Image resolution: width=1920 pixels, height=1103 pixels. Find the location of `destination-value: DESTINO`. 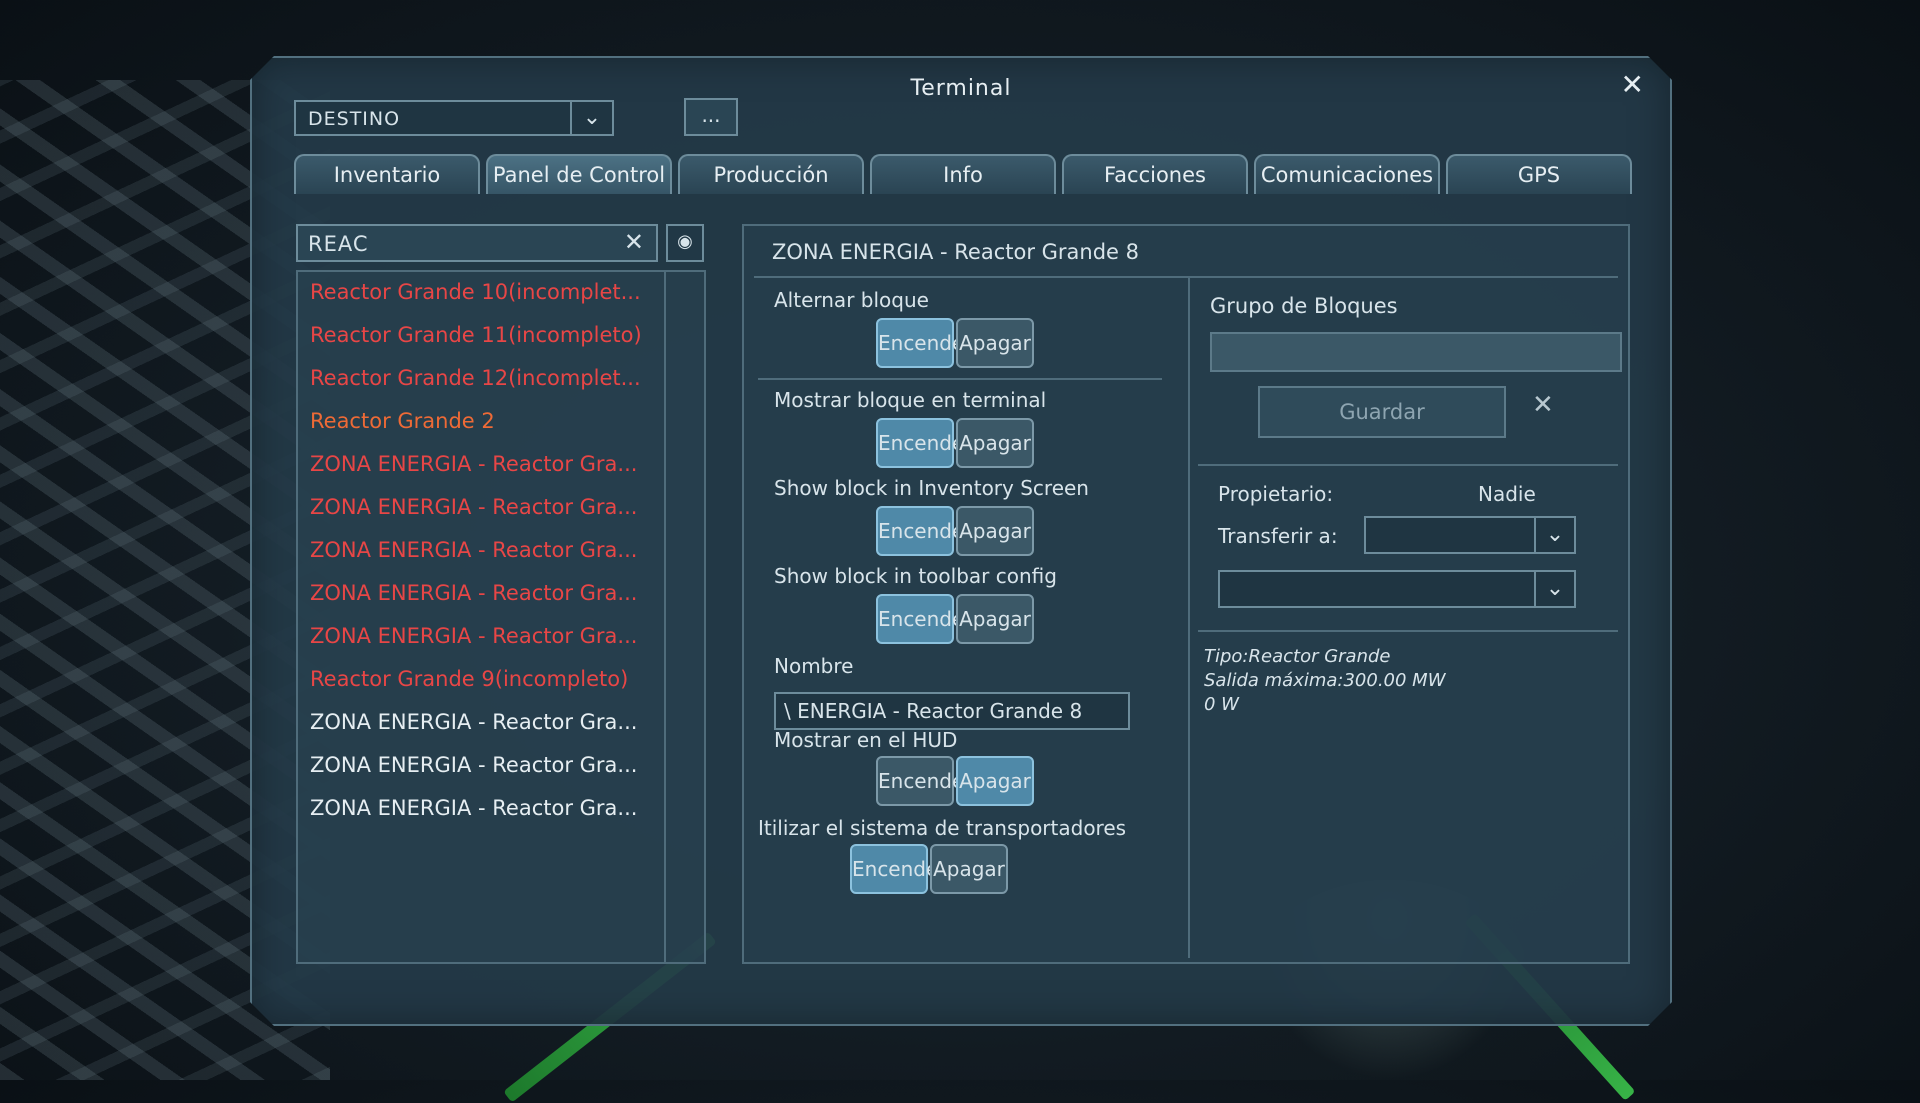

destination-value: DESTINO is located at coordinates (354, 119).